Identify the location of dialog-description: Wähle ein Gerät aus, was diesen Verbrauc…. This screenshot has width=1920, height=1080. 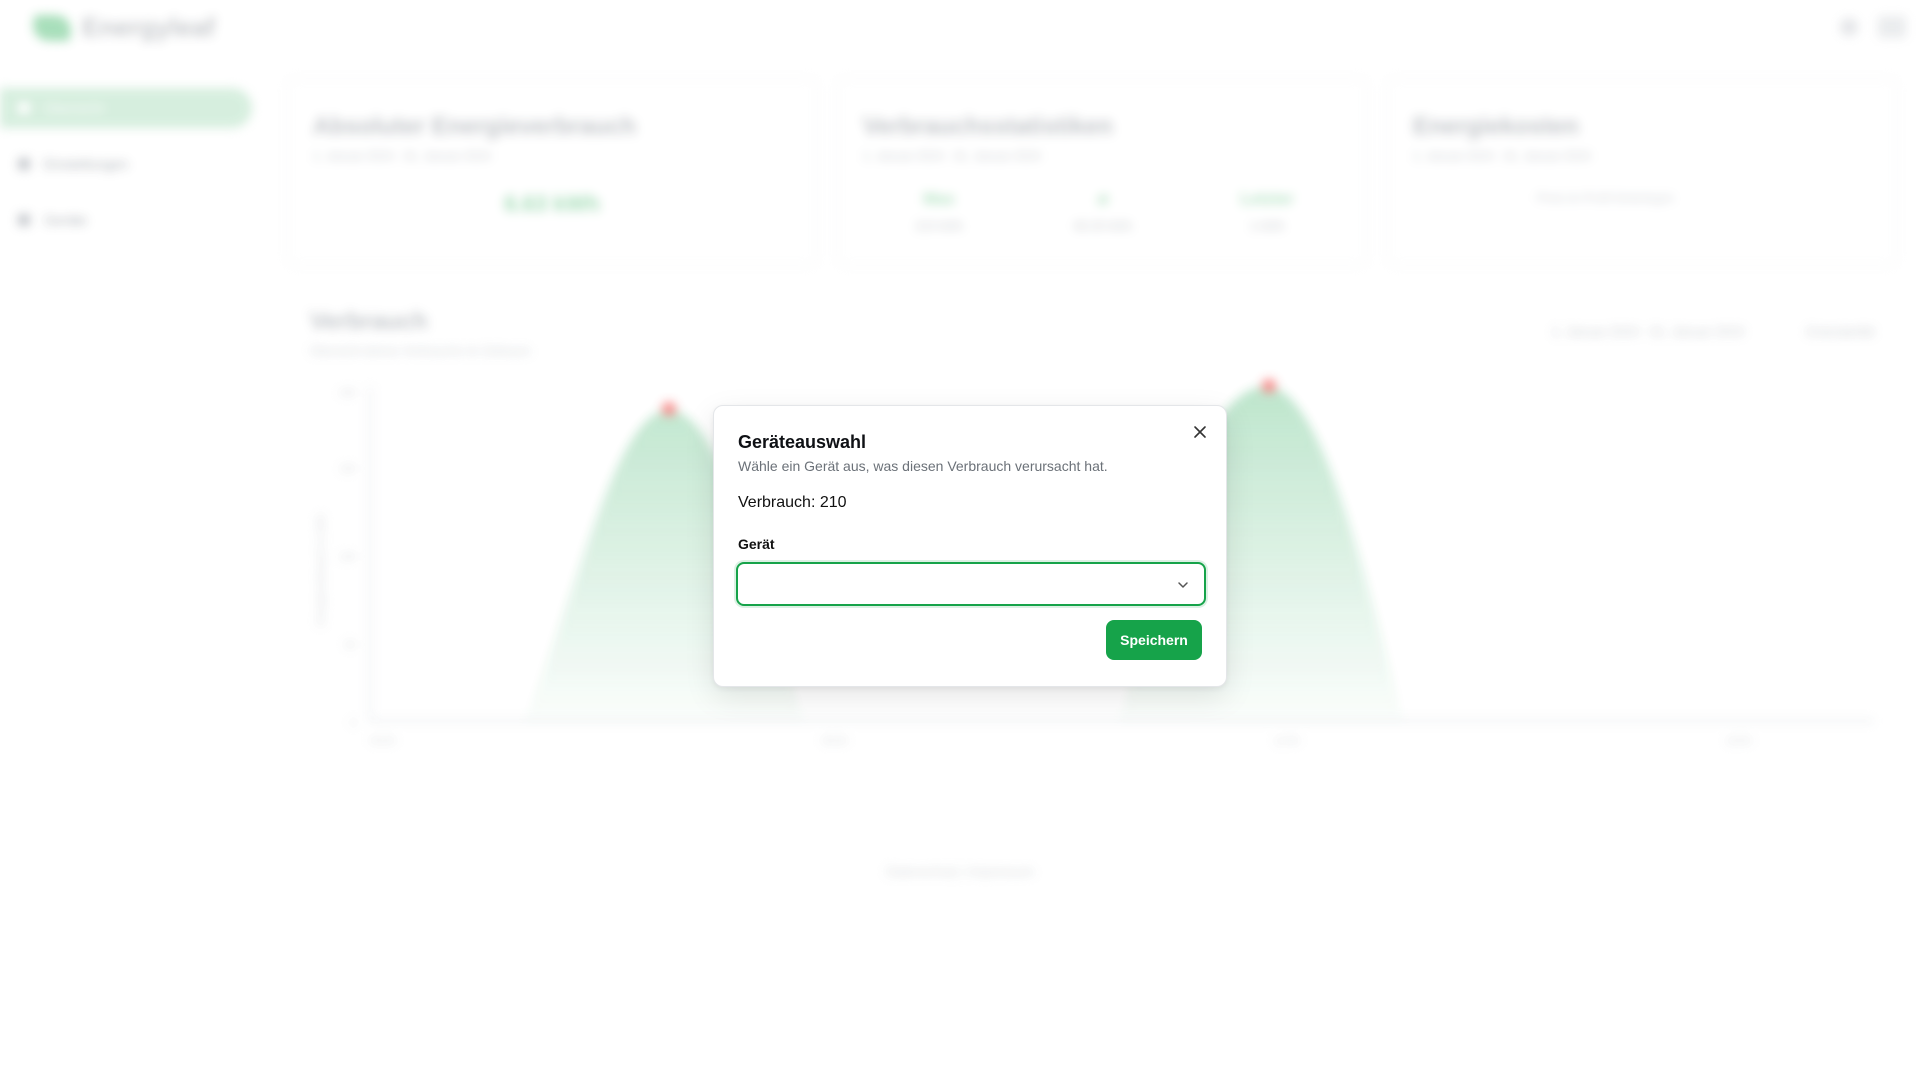
(923, 466).